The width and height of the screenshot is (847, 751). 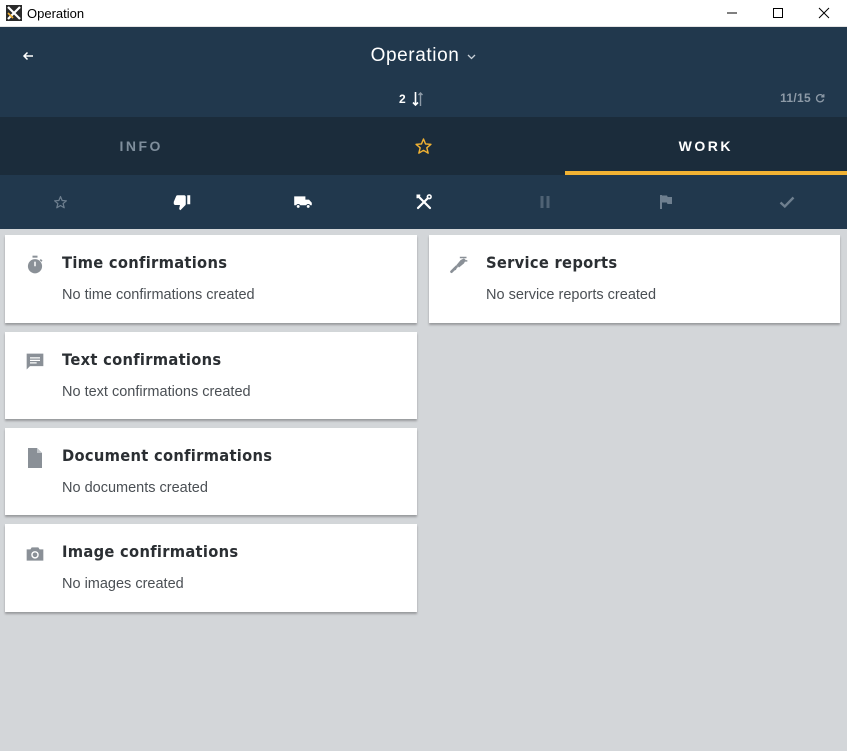 What do you see at coordinates (167, 455) in the screenshot?
I see `card-title: Document confirmations` at bounding box center [167, 455].